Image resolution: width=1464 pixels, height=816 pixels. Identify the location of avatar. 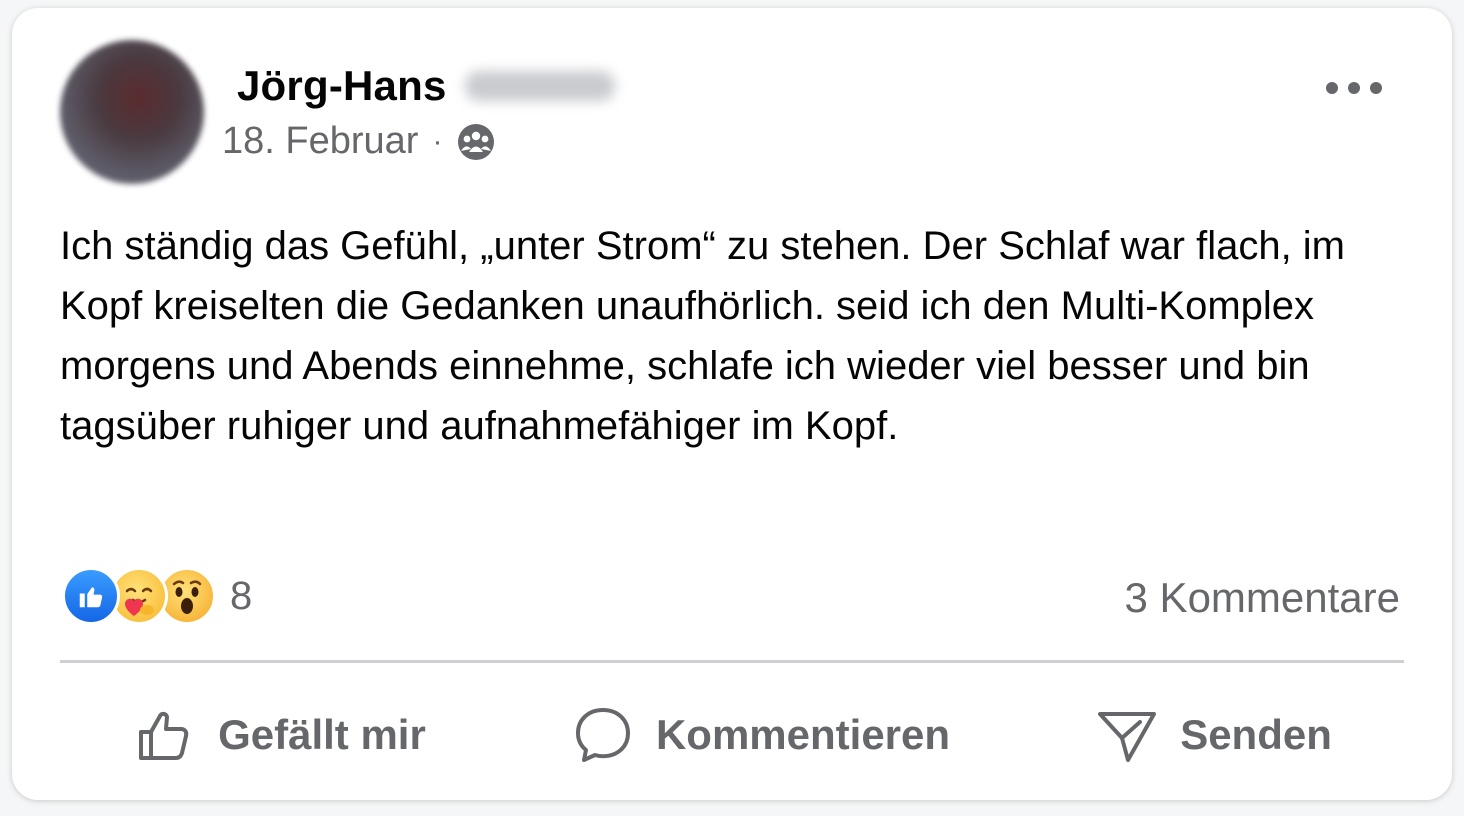
(132, 112).